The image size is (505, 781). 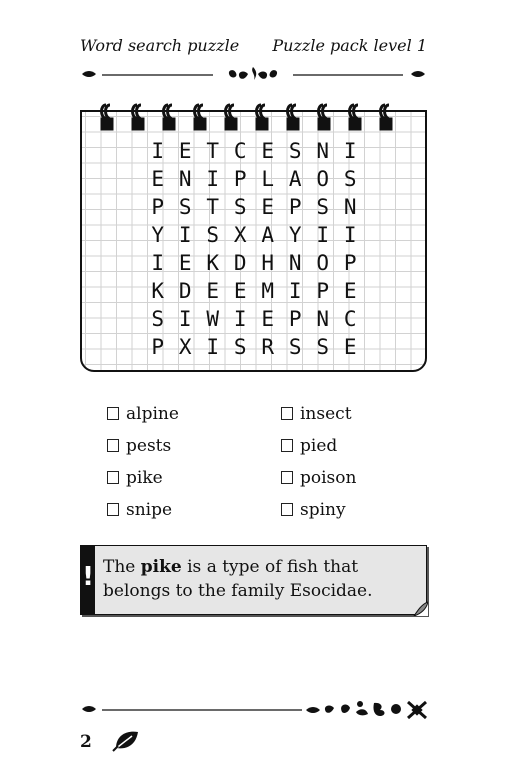 What do you see at coordinates (253, 47) in the screenshot?
I see `page-header: Word search puzzle Puzzle pack level 1` at bounding box center [253, 47].